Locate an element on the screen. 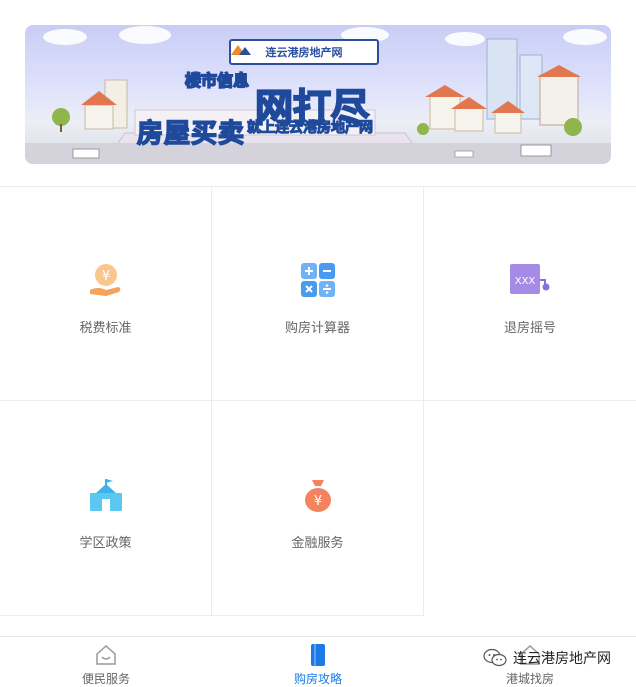 The width and height of the screenshot is (636, 687). lottery-xxx-icon: XXX is located at coordinates (530, 279).